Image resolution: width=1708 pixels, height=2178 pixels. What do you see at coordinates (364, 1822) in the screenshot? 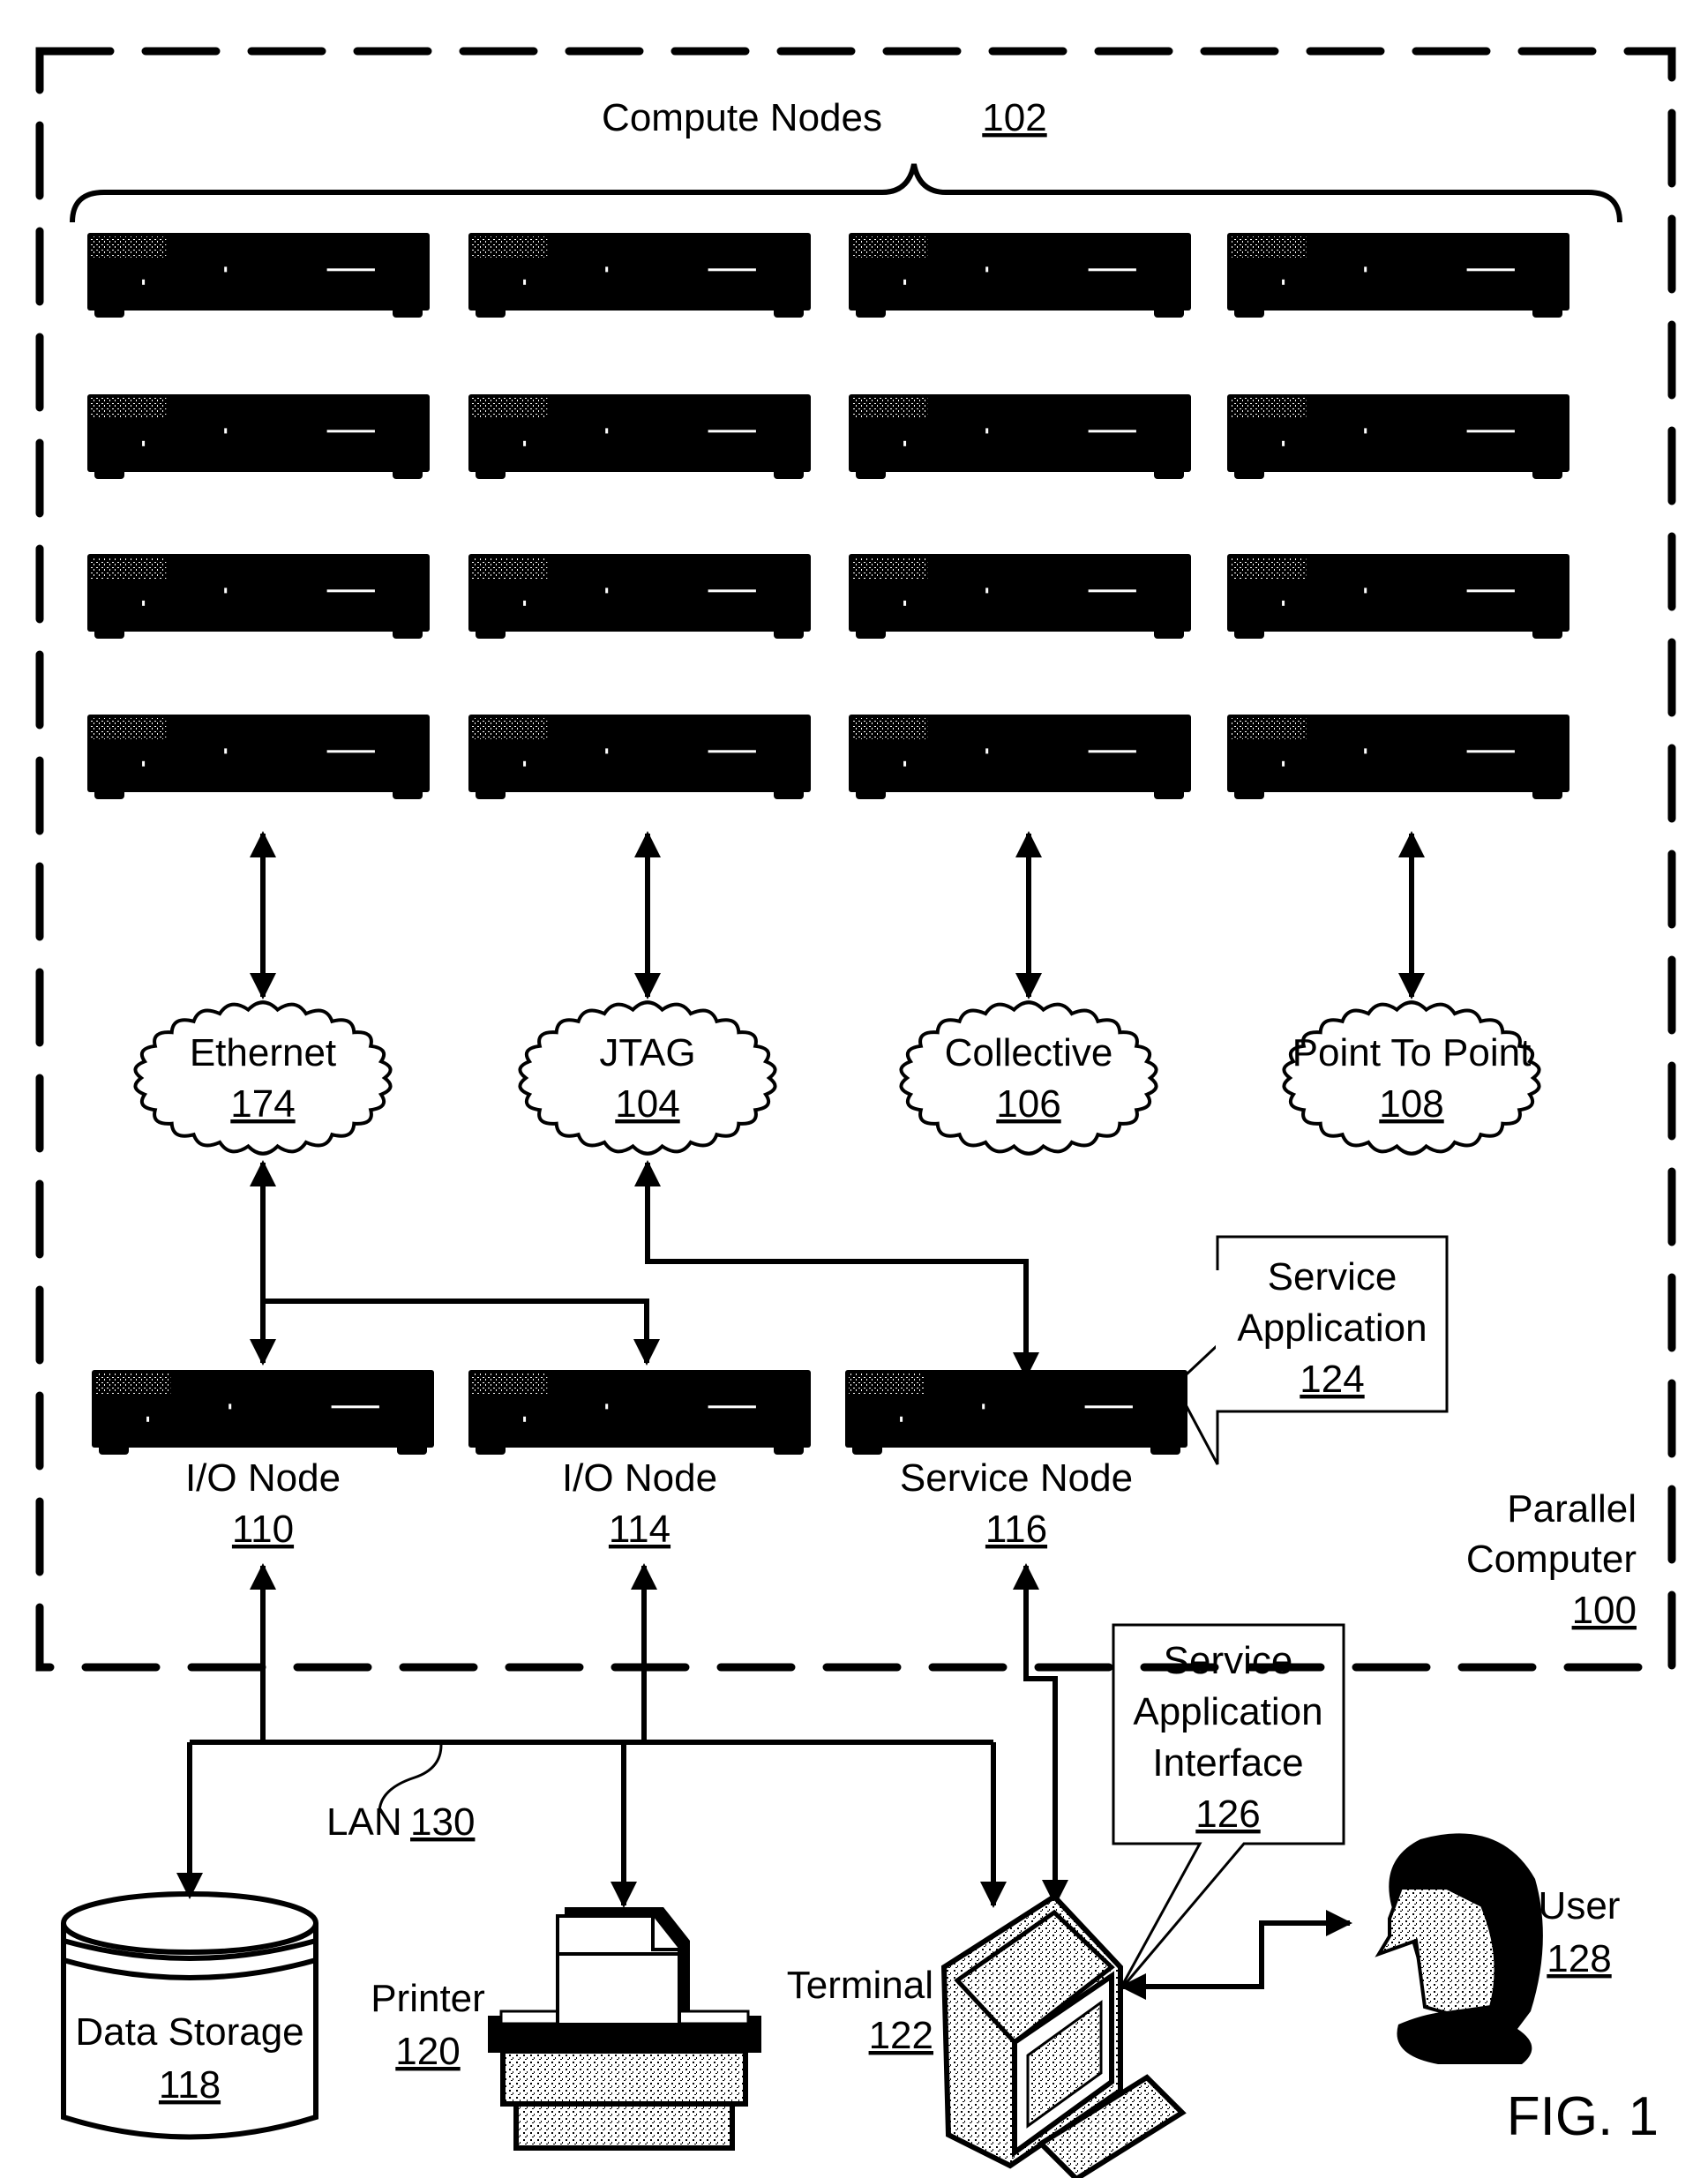
I see `lan-label: LAN` at bounding box center [364, 1822].